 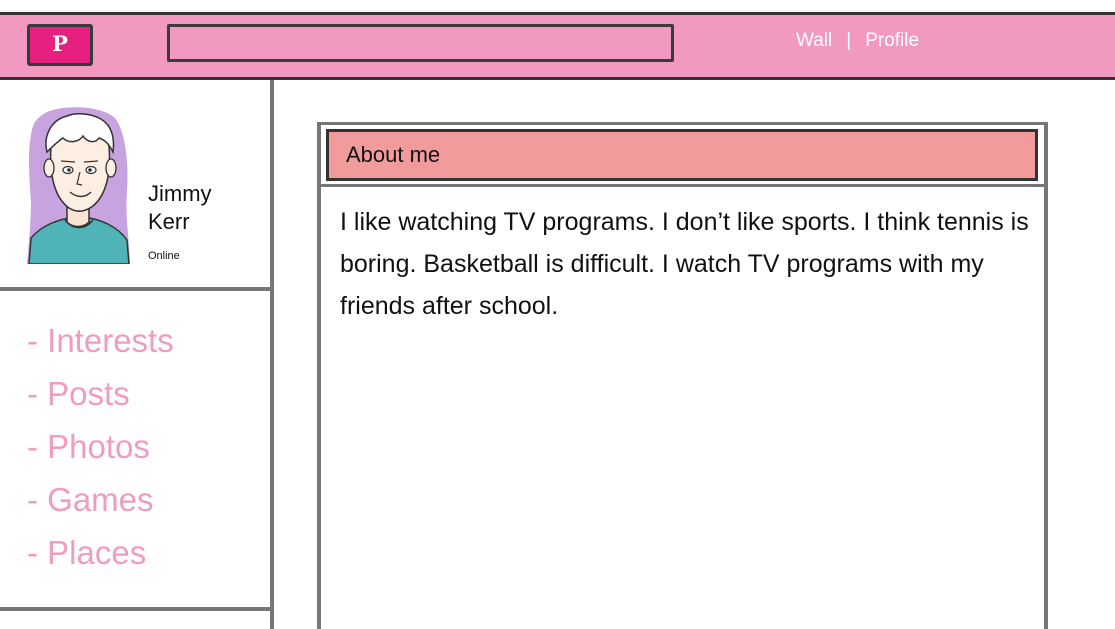 I want to click on sidebar-item-posts: - Posts, so click(x=100, y=393).